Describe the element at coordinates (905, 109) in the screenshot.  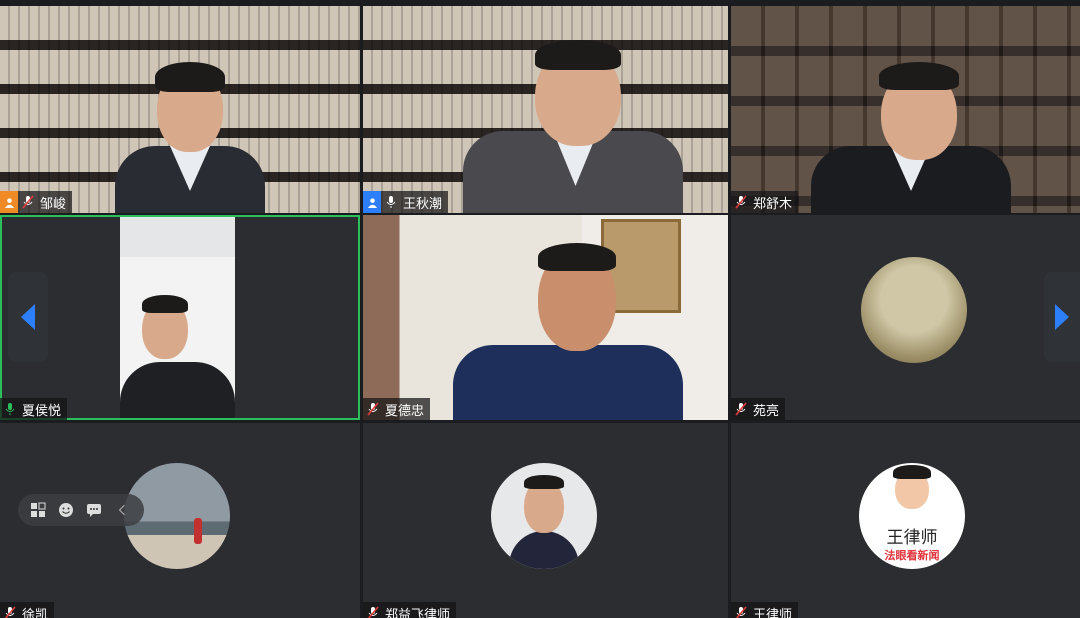
I see `participant-tile-3: 郑舒木` at that location.